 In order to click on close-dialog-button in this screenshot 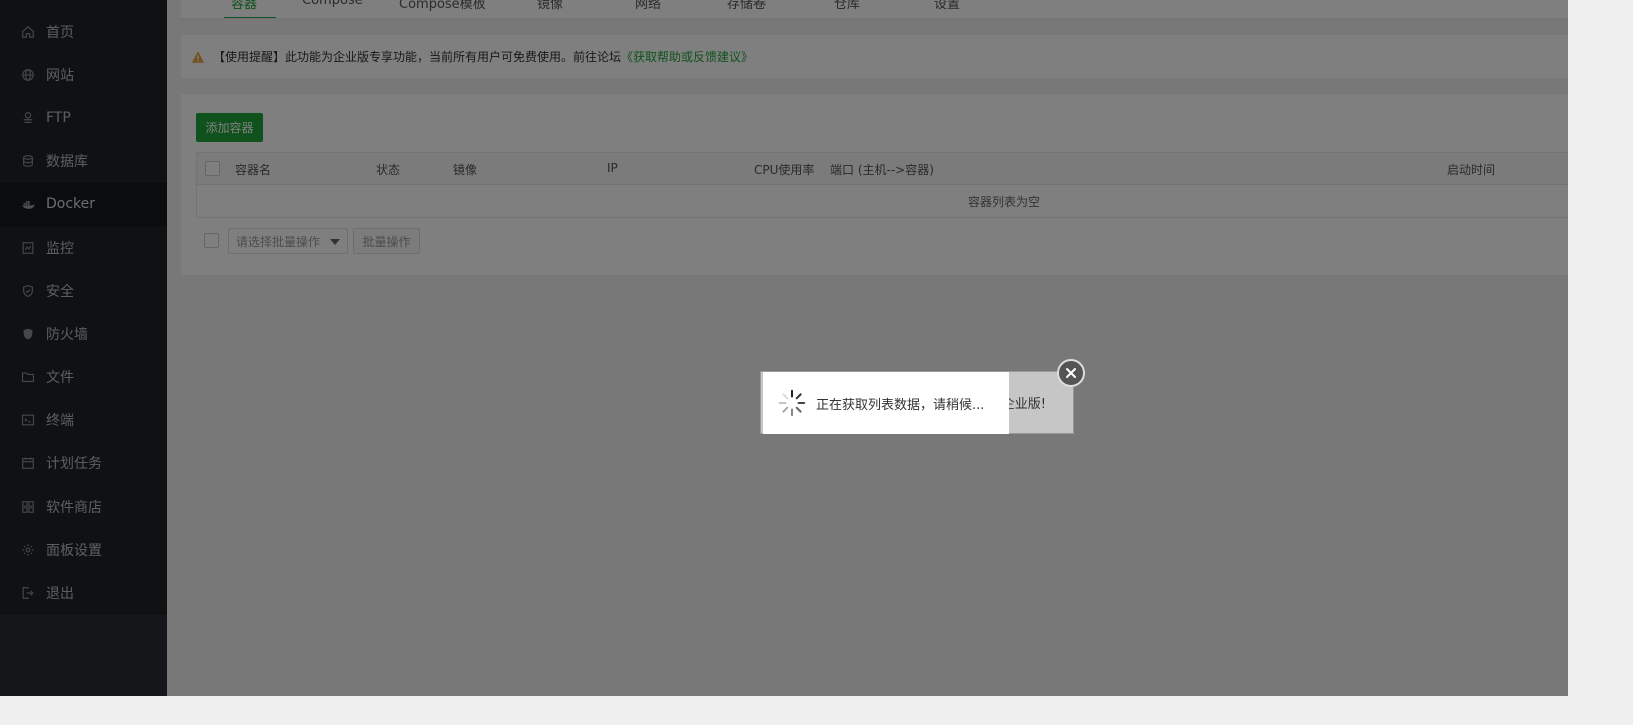, I will do `click(1071, 373)`.